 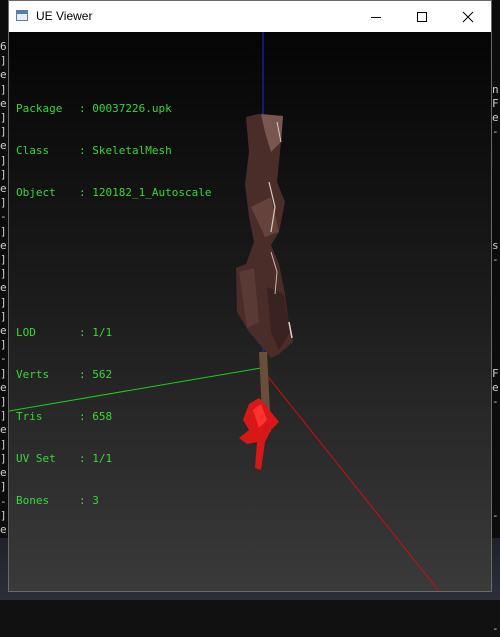 I want to click on info-row-package: Package: 00037226.upk, so click(x=113, y=109).